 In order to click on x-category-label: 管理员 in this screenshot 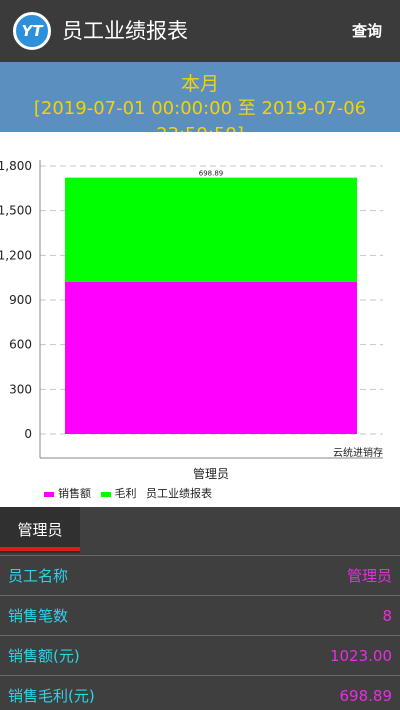, I will do `click(211, 473)`.